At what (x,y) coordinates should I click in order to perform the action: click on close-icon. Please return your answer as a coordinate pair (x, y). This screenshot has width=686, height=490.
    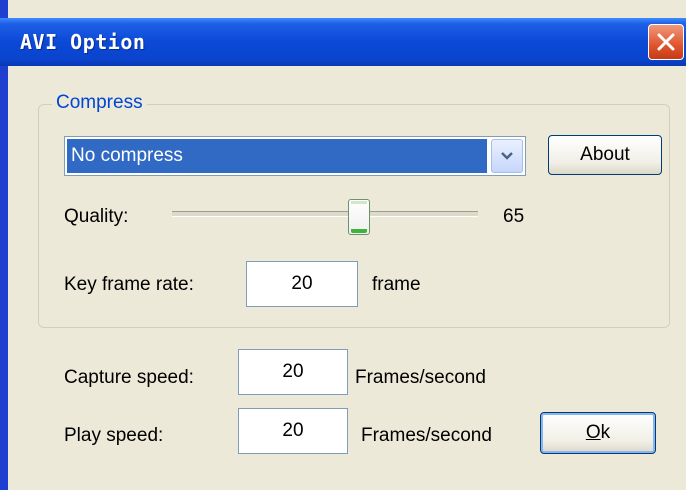
    Looking at the image, I should click on (666, 42).